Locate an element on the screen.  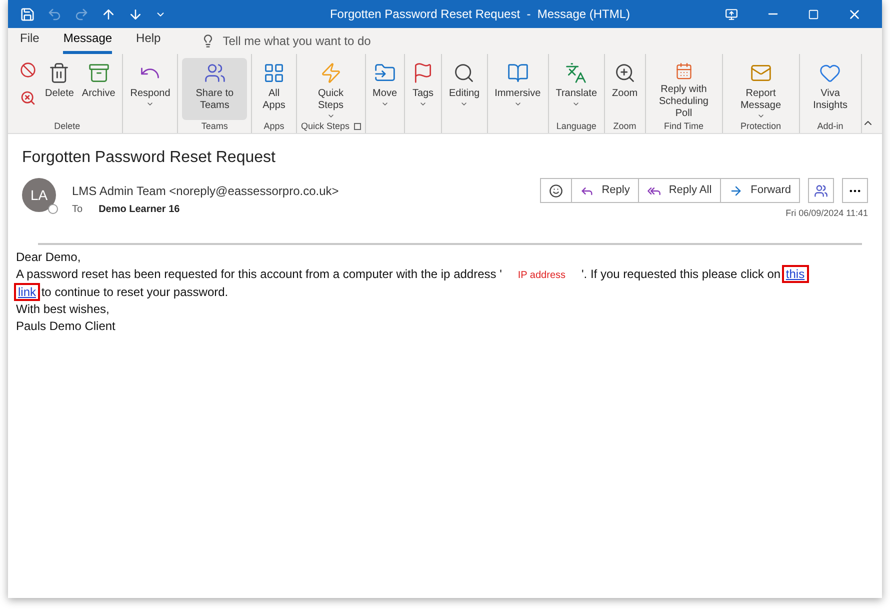
group-label: Delete is located at coordinates (67, 126).